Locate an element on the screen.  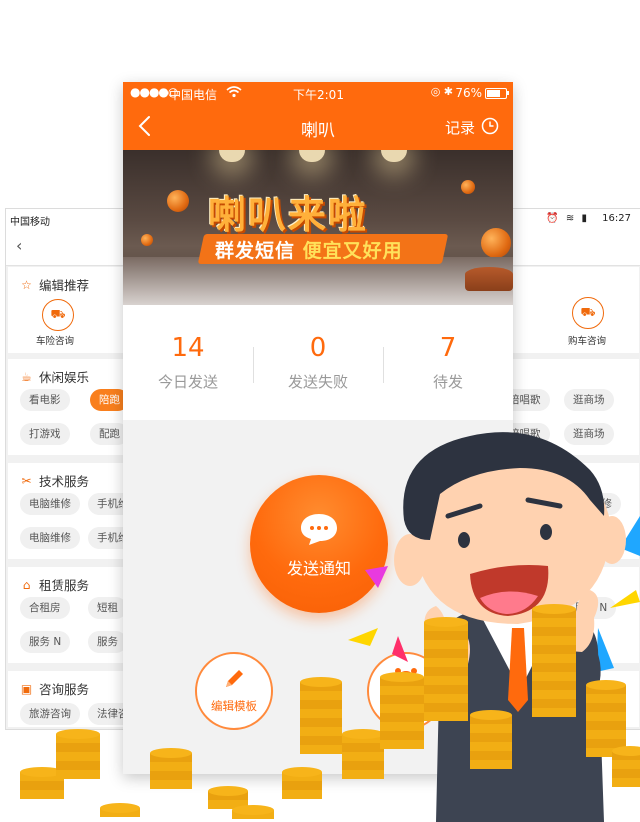
battery-icon is located at coordinates (497, 93).